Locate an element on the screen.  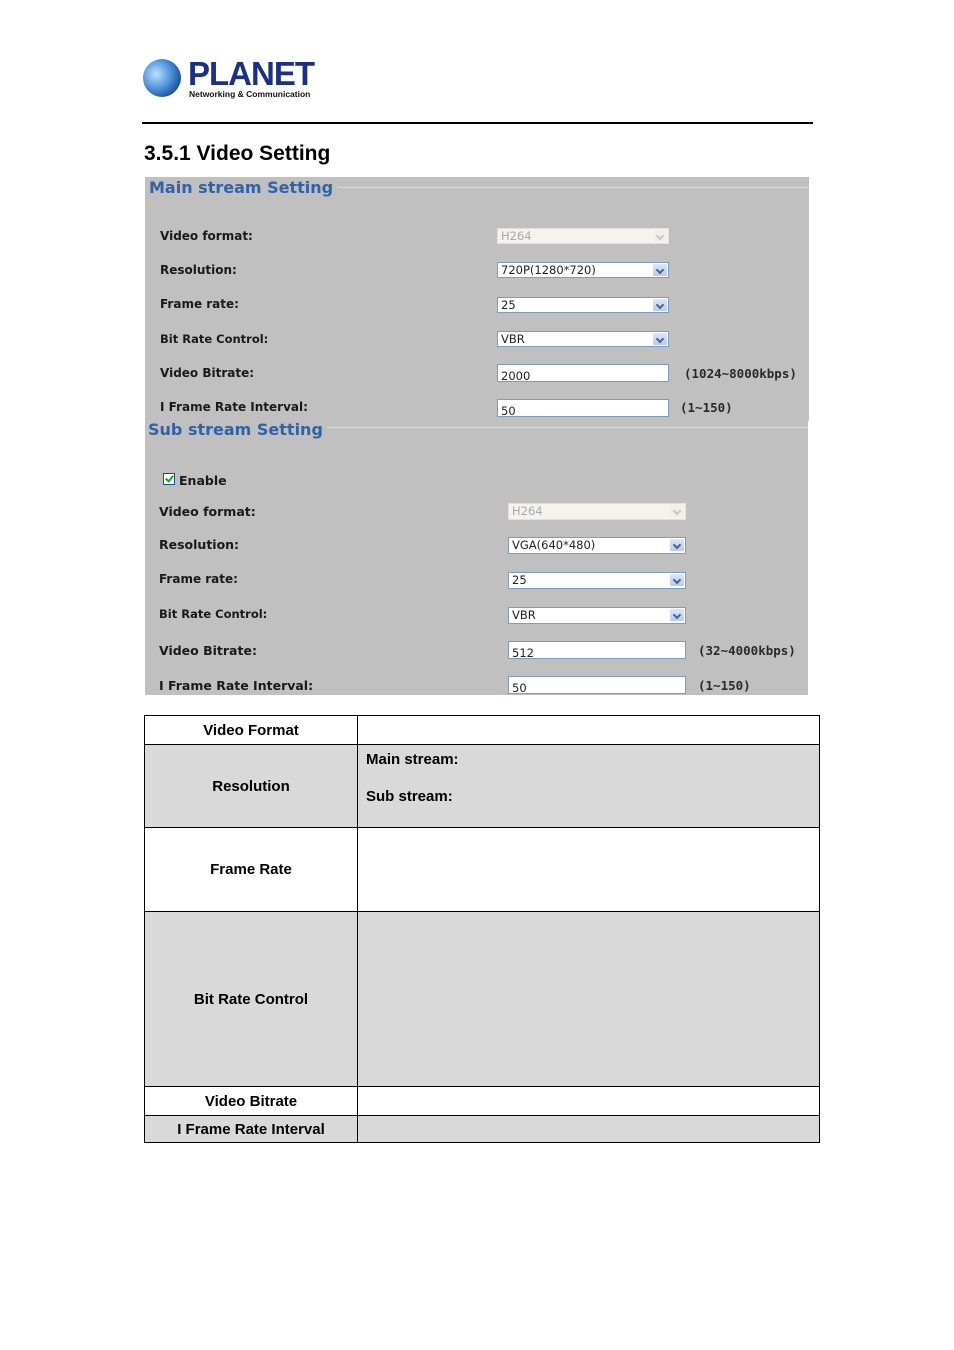
brand-name: PLANET is located at coordinates (251, 73).